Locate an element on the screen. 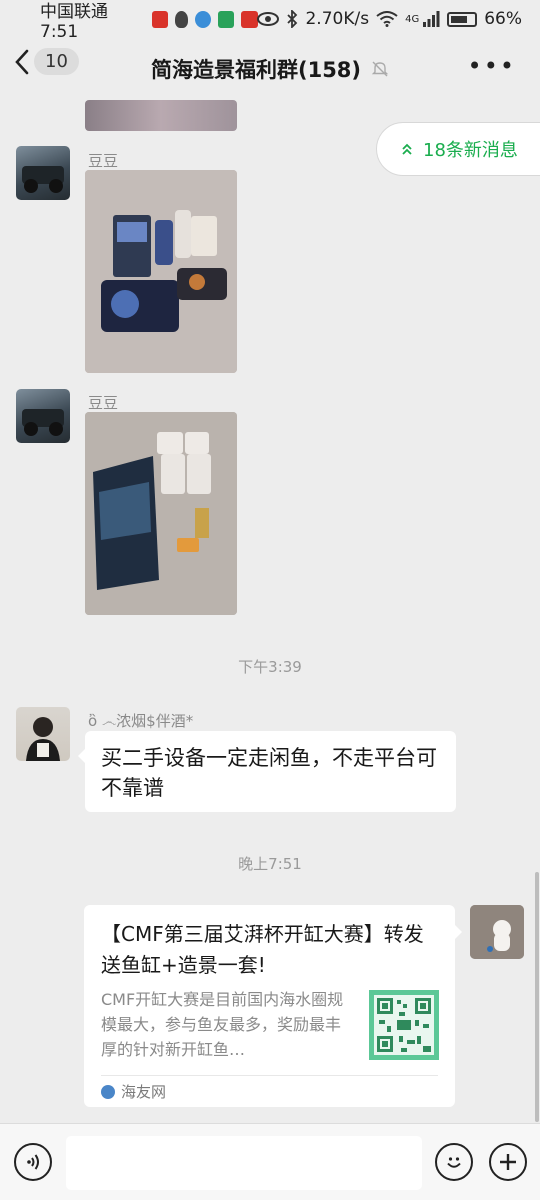 This screenshot has height=1200, width=540. shield-icon is located at coordinates (182, 19).